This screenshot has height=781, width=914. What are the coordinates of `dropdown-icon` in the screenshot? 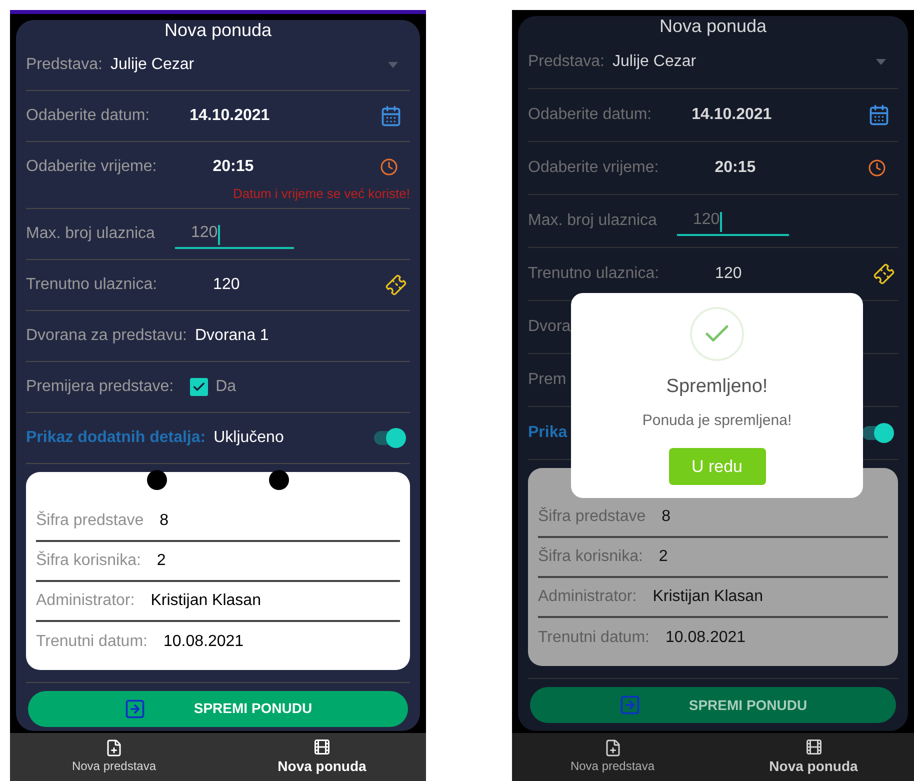 It's located at (881, 62).